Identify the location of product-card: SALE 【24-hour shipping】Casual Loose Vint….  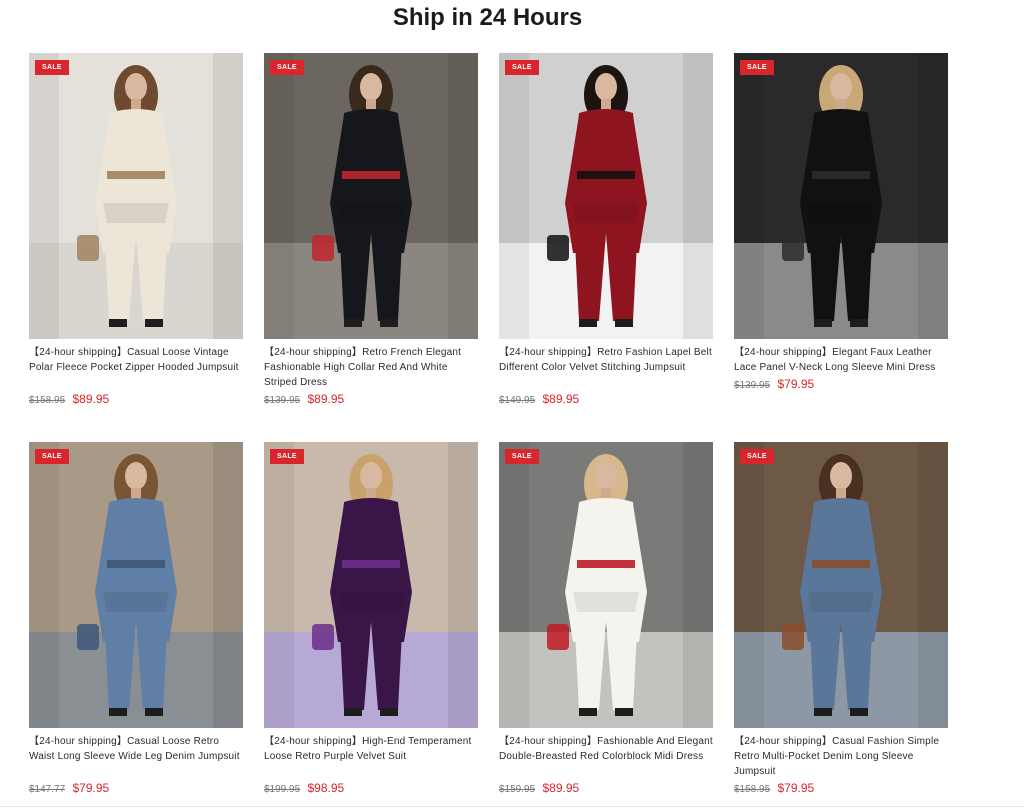
(136, 238).